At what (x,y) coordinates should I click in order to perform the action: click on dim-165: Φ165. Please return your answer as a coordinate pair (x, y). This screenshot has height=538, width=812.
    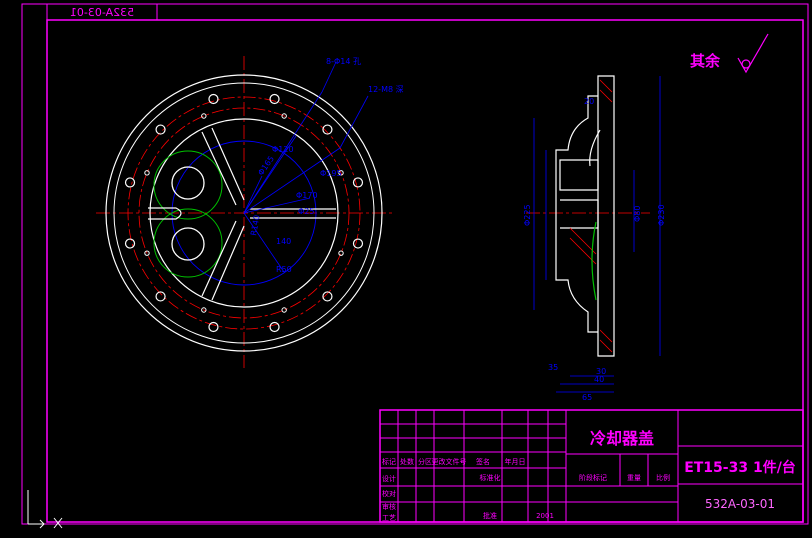
    Looking at the image, I should click on (266, 165).